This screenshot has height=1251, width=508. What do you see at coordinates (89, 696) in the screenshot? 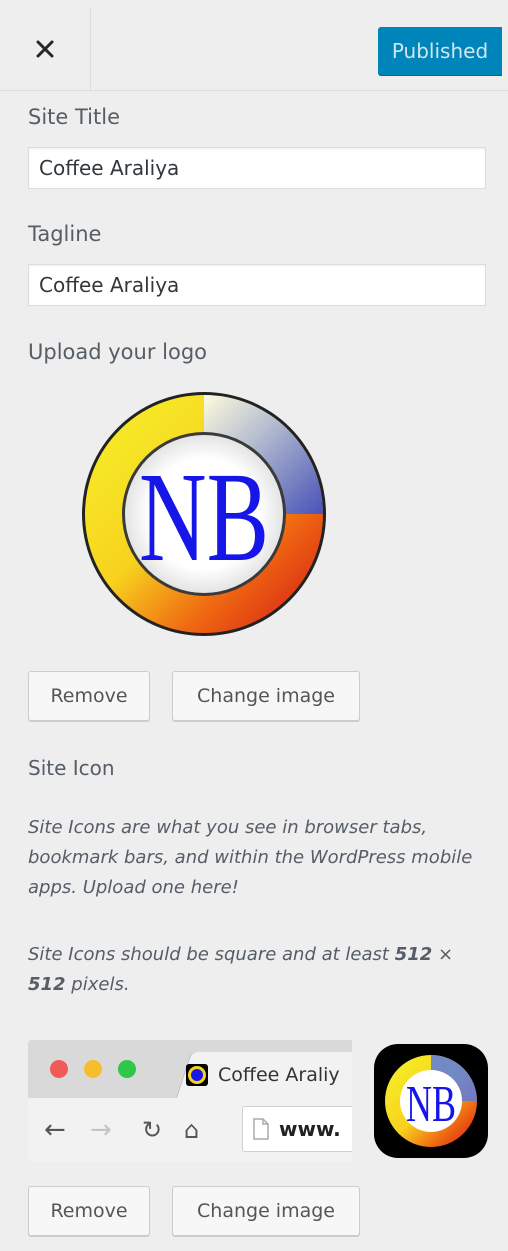
I see `logo-remove-button: Remove` at bounding box center [89, 696].